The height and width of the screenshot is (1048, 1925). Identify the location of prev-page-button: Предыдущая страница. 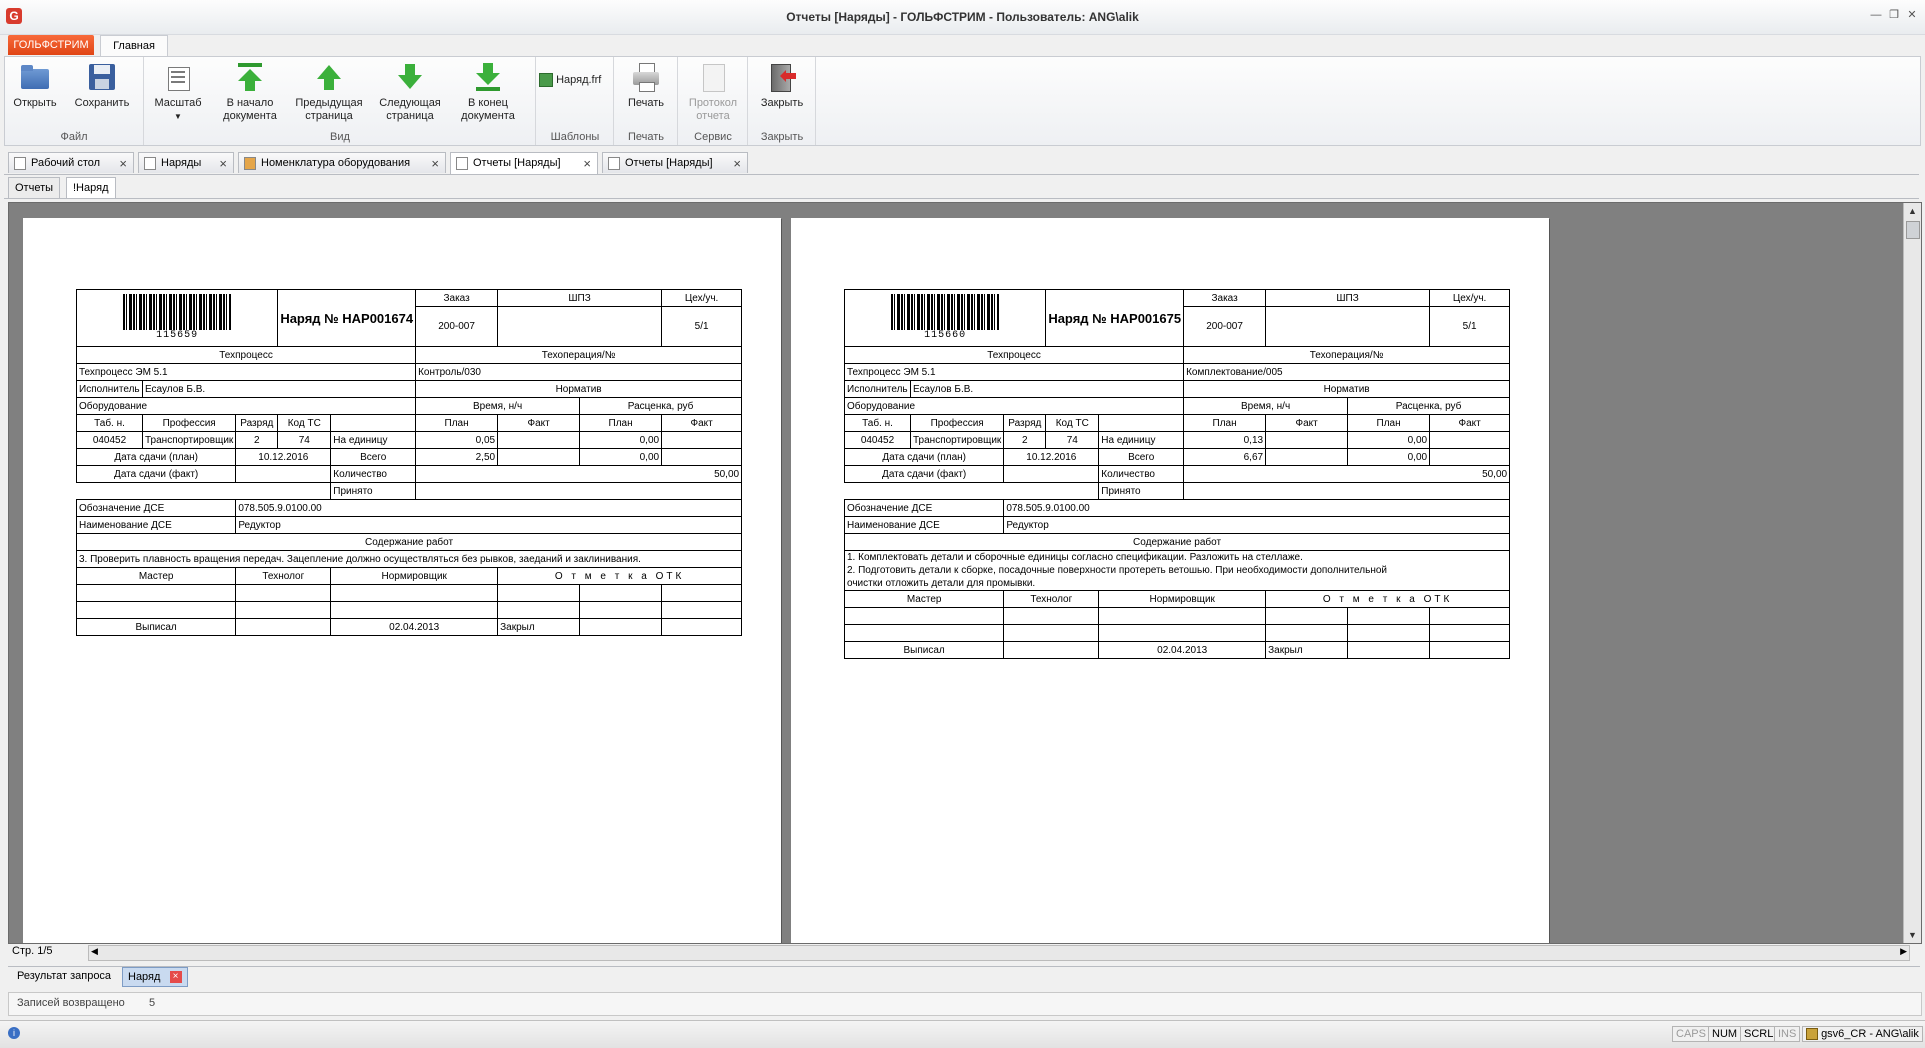
(329, 92).